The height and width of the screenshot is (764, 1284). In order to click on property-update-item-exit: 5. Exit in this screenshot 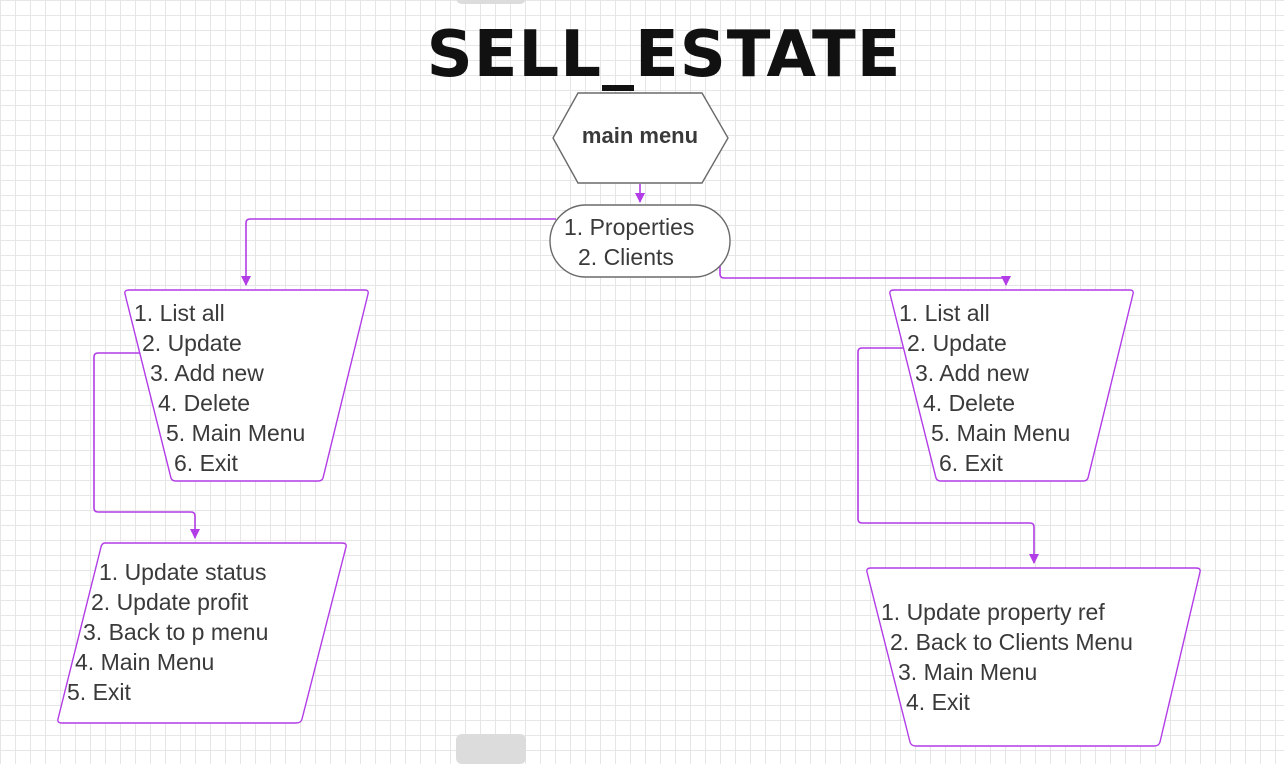, I will do `click(99, 692)`.